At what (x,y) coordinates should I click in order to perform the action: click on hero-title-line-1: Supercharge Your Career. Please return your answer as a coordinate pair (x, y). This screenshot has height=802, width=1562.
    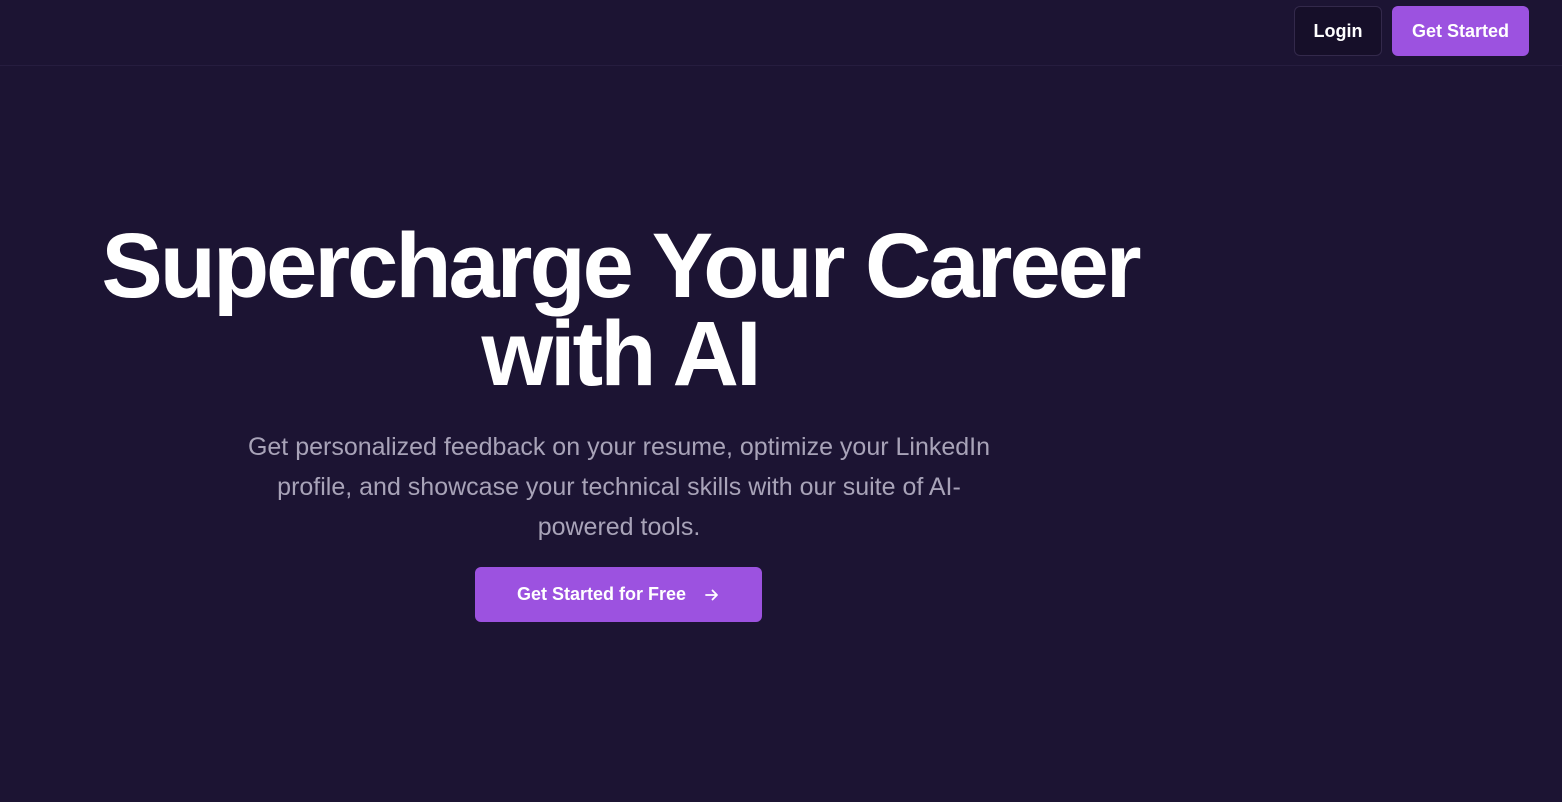
    Looking at the image, I should click on (621, 266).